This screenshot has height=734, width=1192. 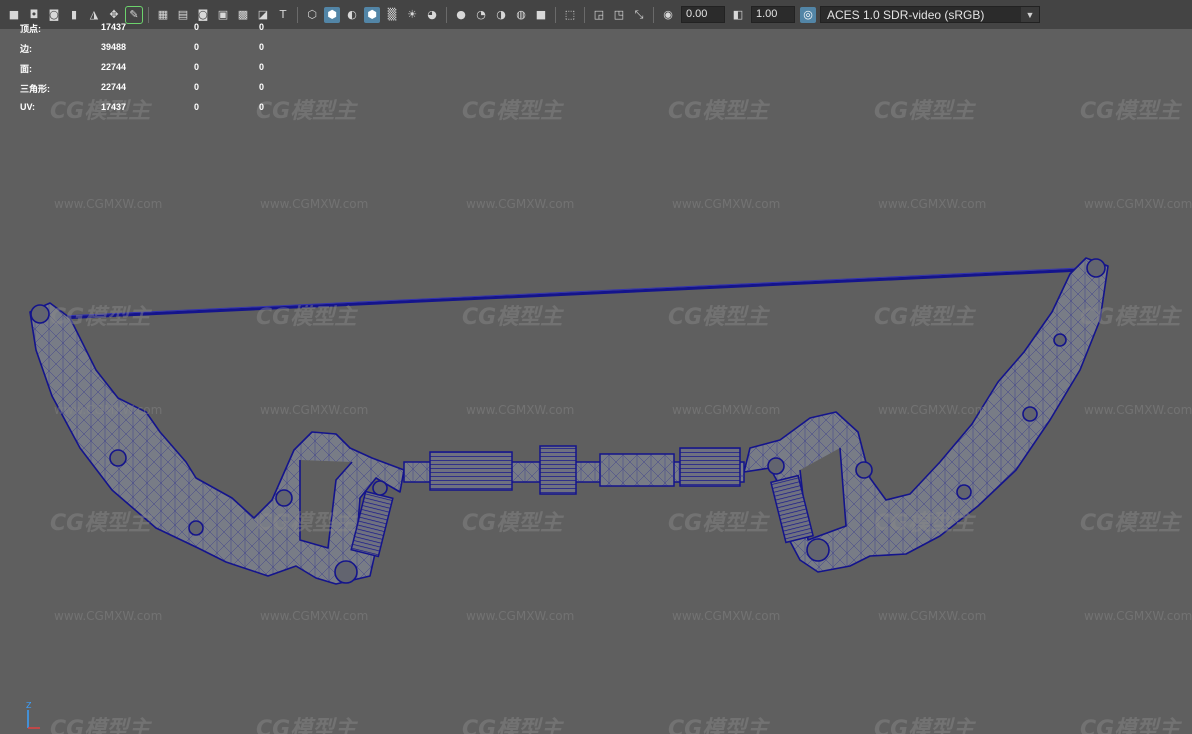 I want to click on color-management-icon: ◎, so click(x=808, y=14).